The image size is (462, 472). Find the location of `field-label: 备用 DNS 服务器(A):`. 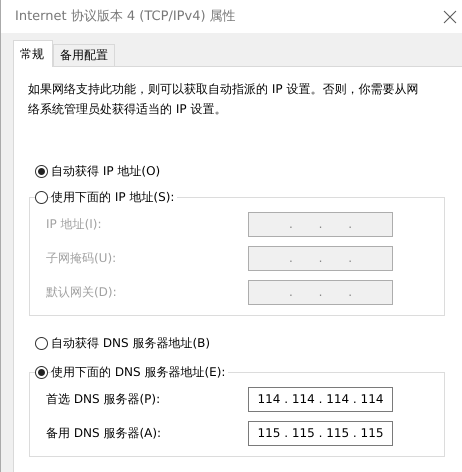

field-label: 备用 DNS 服务器(A): is located at coordinates (104, 433).